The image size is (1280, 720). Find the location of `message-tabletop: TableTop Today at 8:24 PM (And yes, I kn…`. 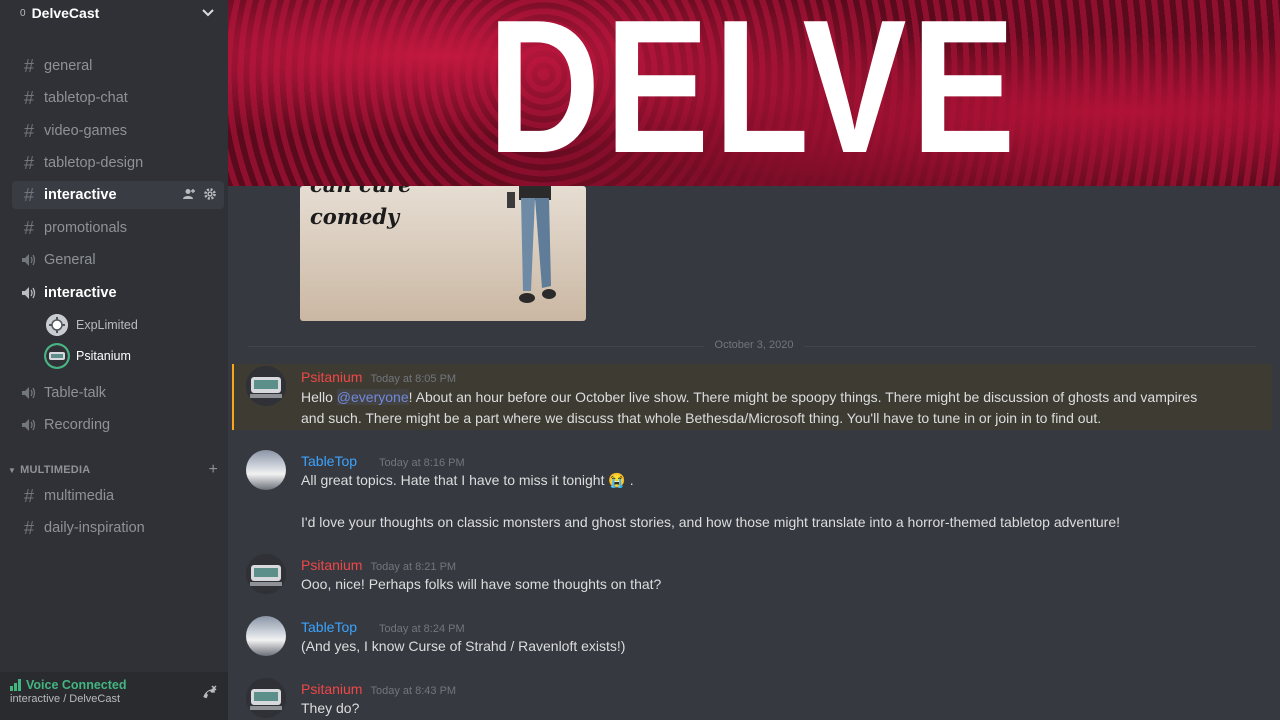

message-tabletop: TableTop Today at 8:24 PM (And yes, I kn… is located at coordinates (752, 639).